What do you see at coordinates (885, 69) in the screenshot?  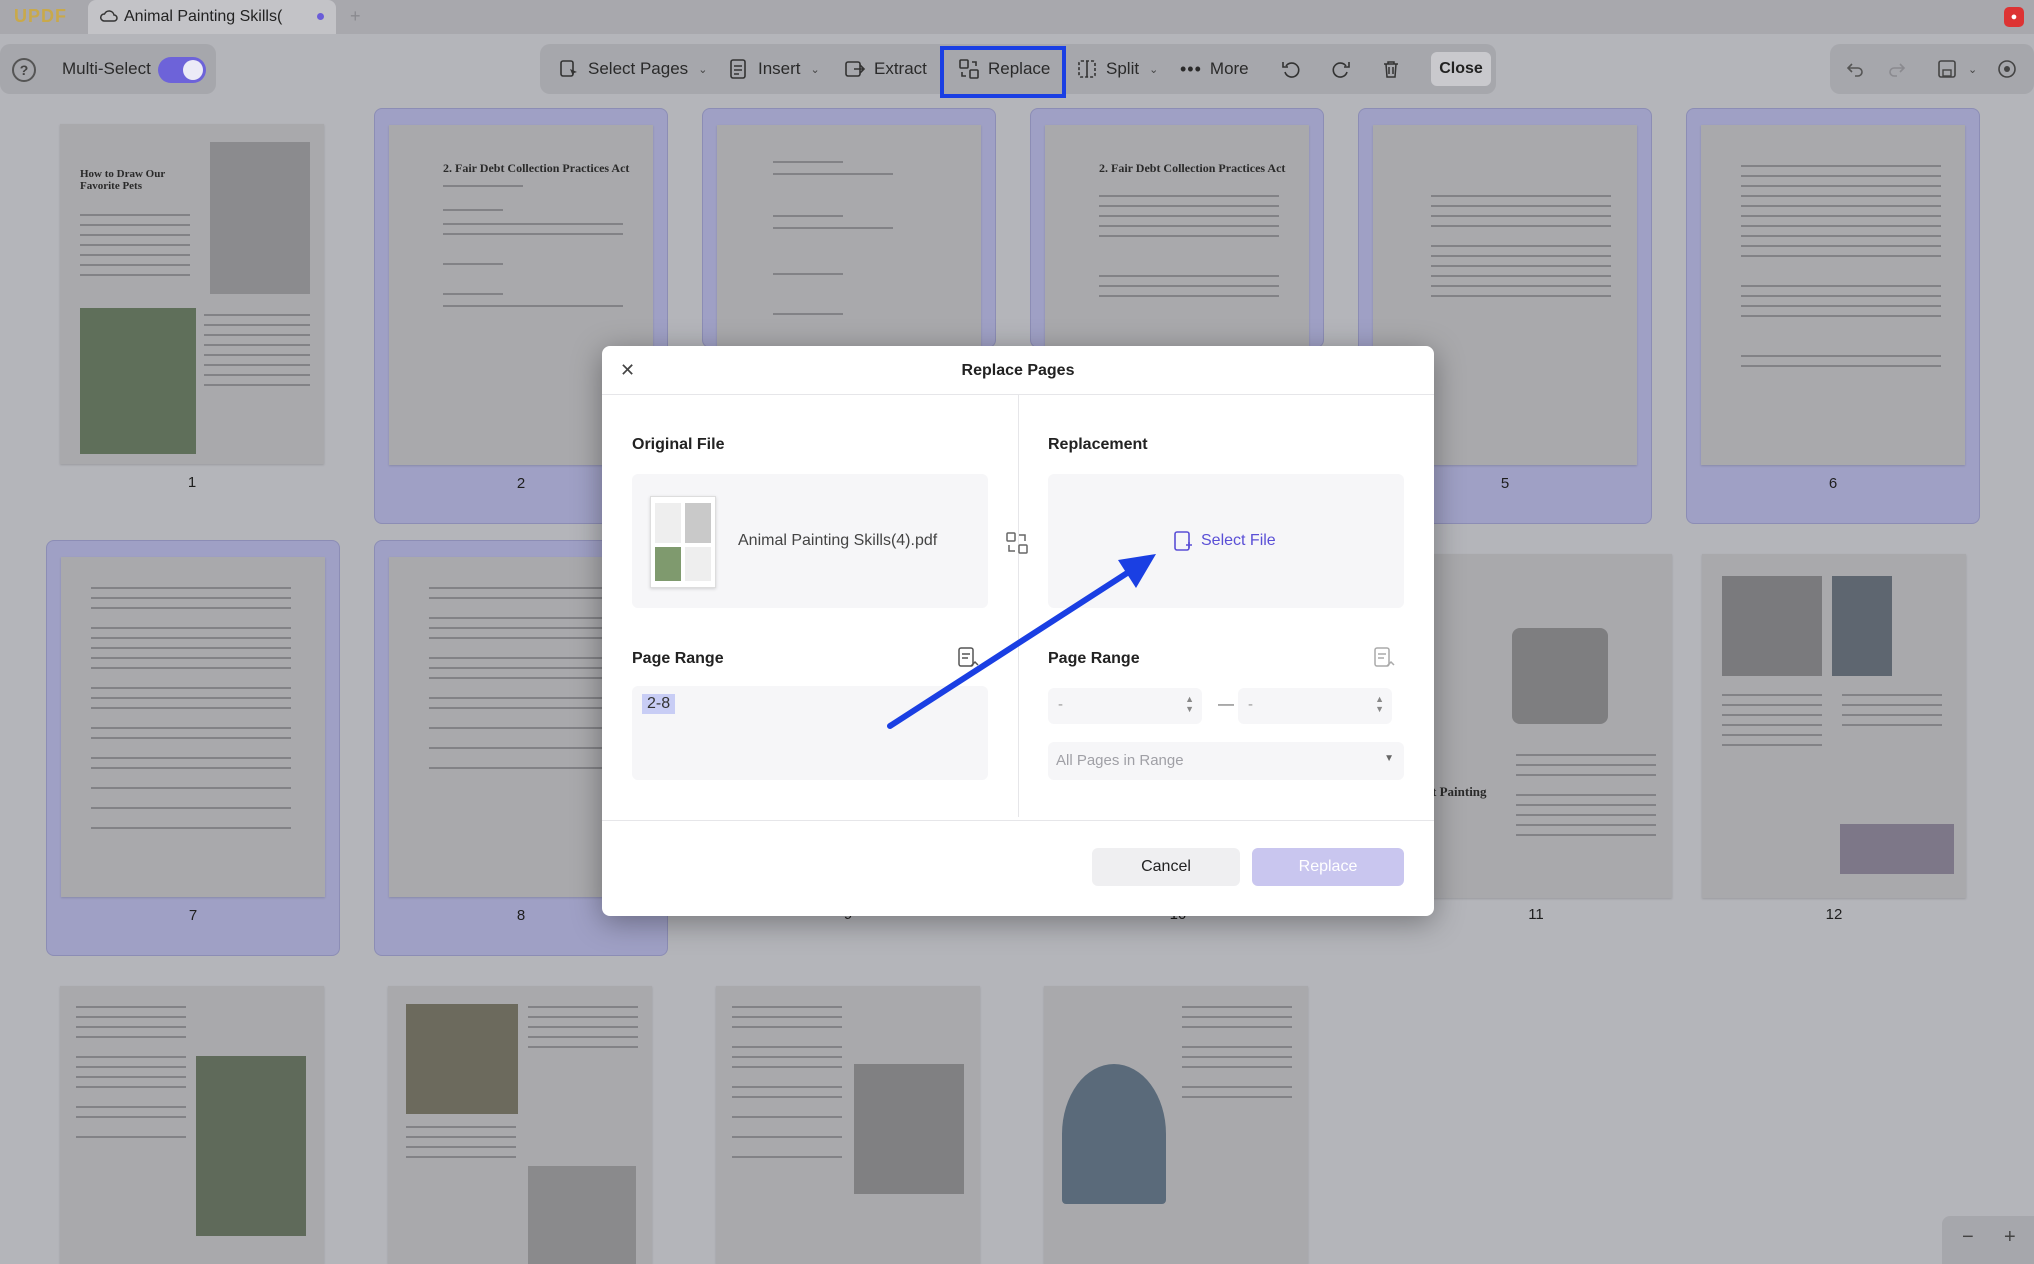 I see `extract-button: Extract` at bounding box center [885, 69].